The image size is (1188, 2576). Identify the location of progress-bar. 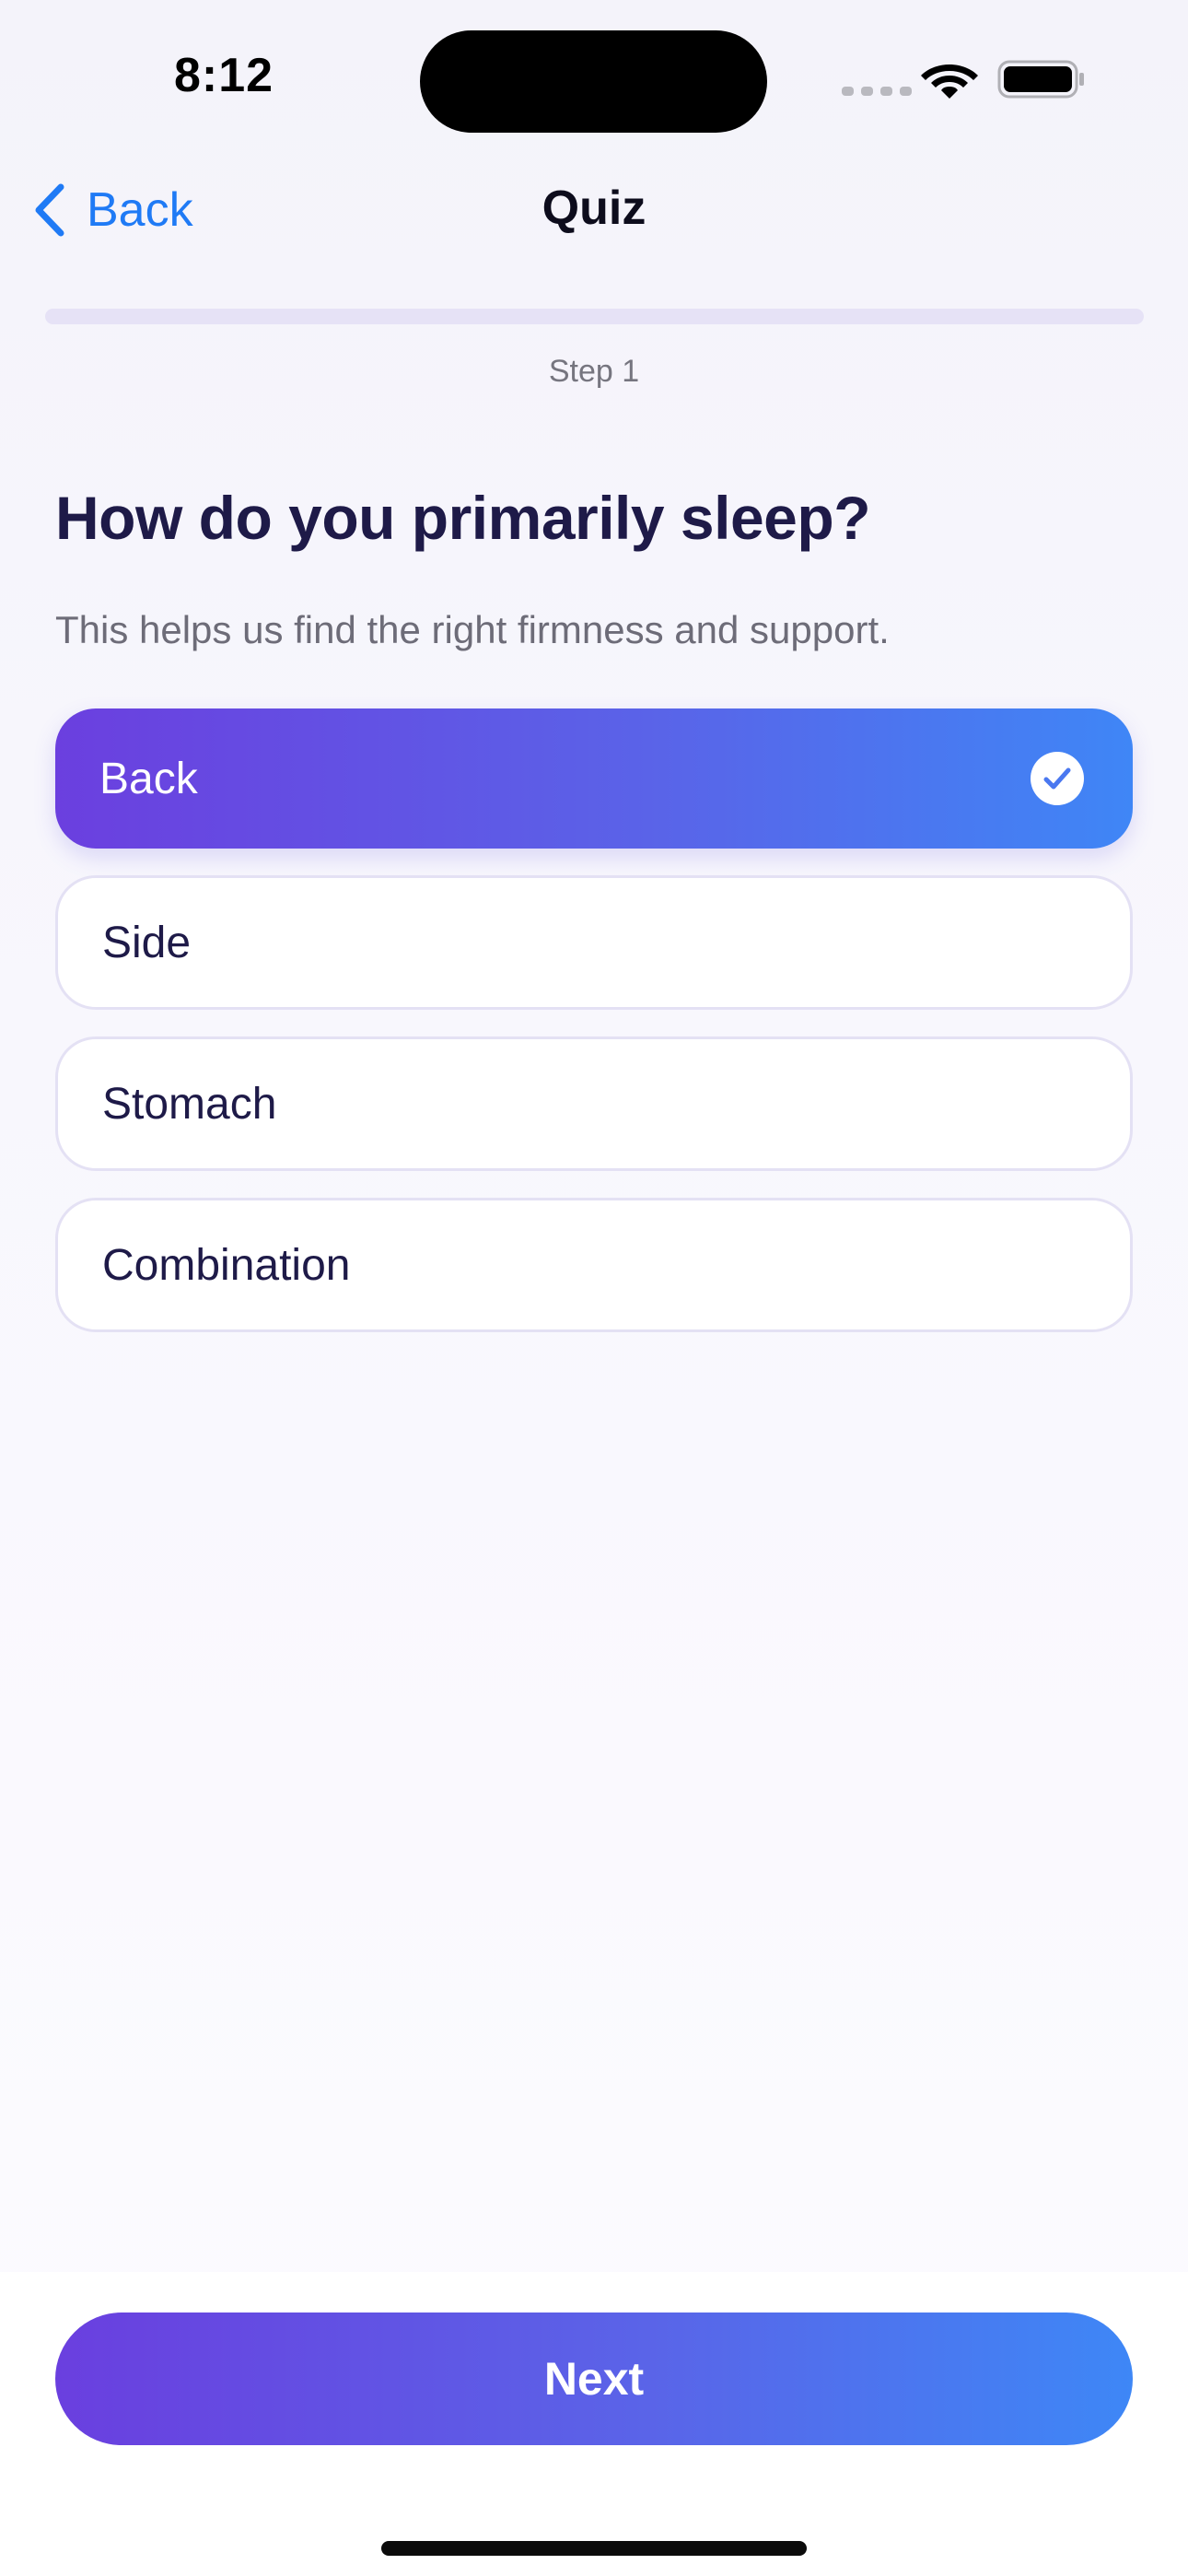
(594, 316).